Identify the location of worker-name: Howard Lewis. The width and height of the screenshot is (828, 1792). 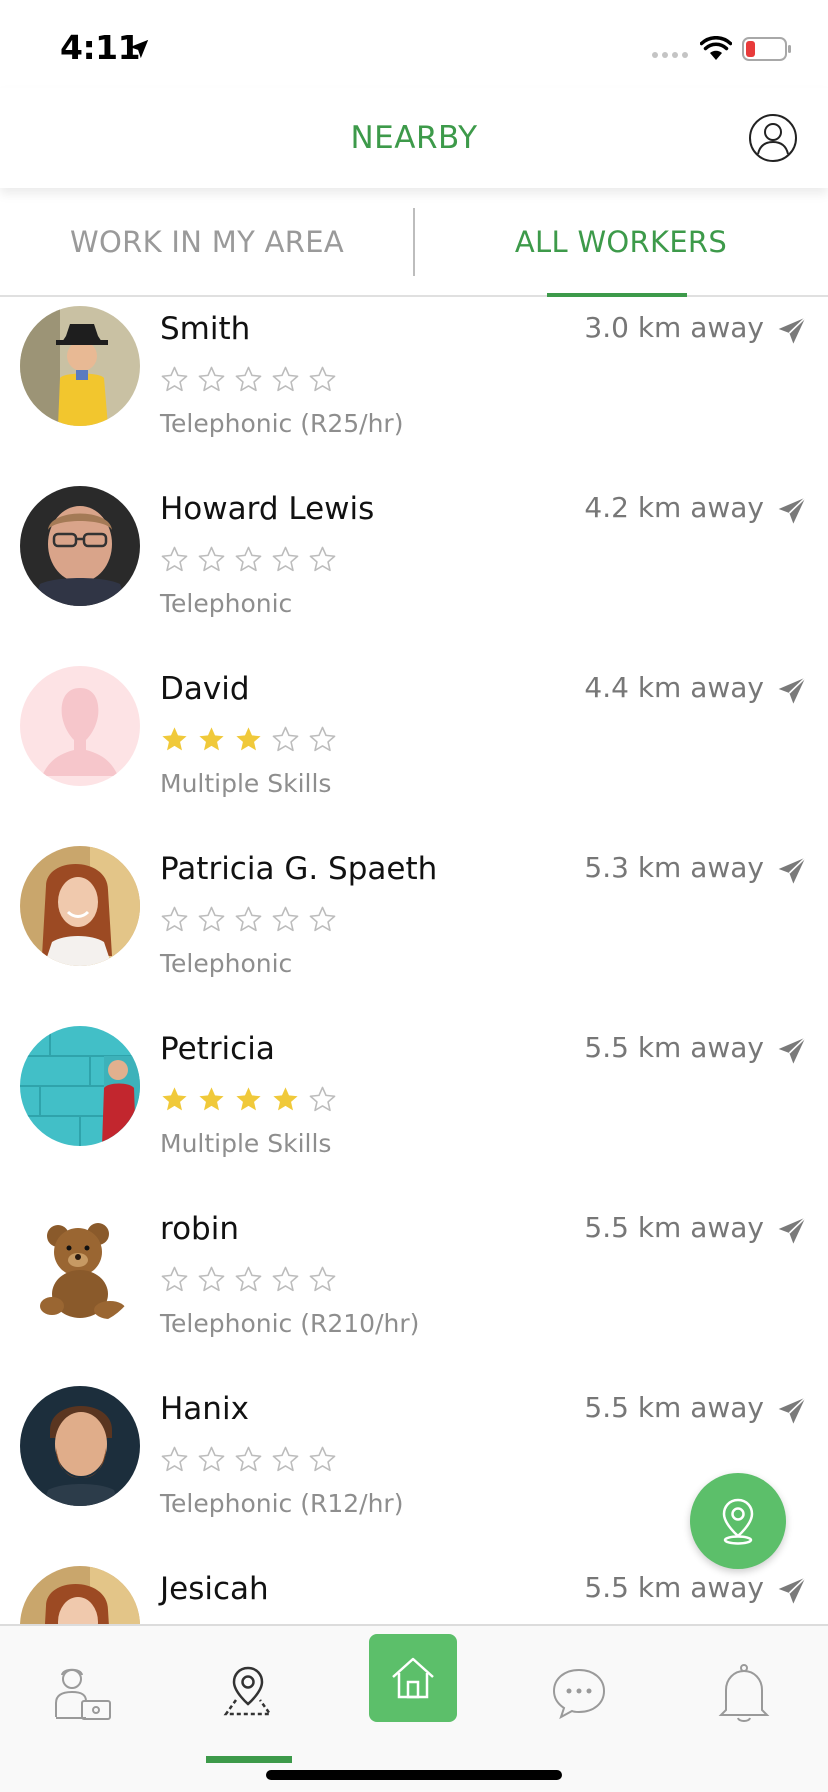
(267, 509).